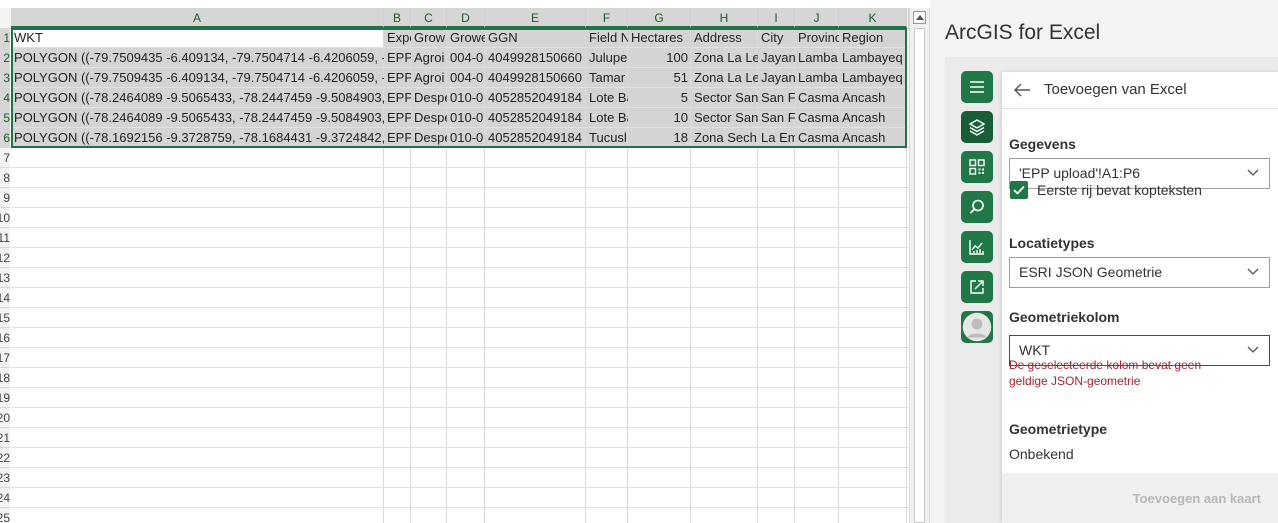 This screenshot has width=1278, height=523. What do you see at coordinates (5, 38) in the screenshot?
I see `row-header: 1` at bounding box center [5, 38].